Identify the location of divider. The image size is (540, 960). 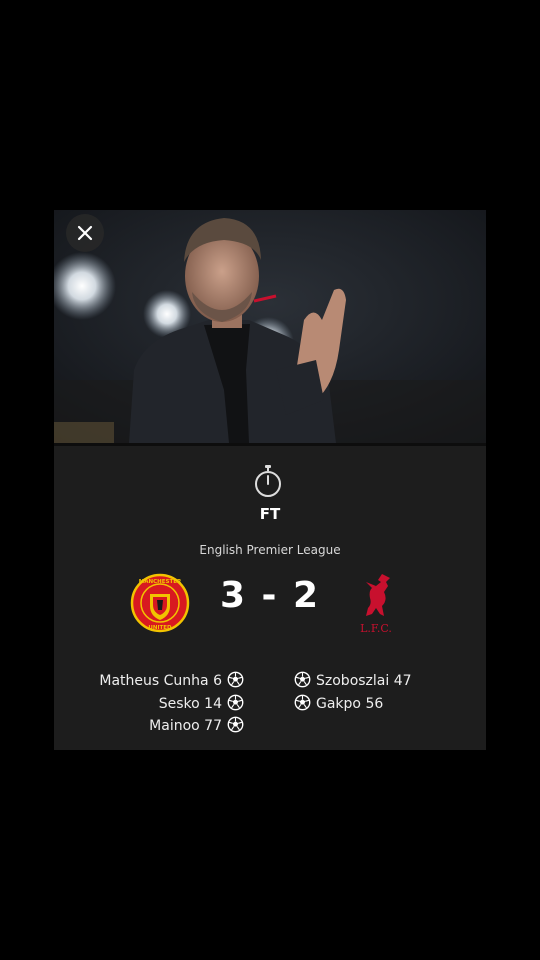
(270, 444).